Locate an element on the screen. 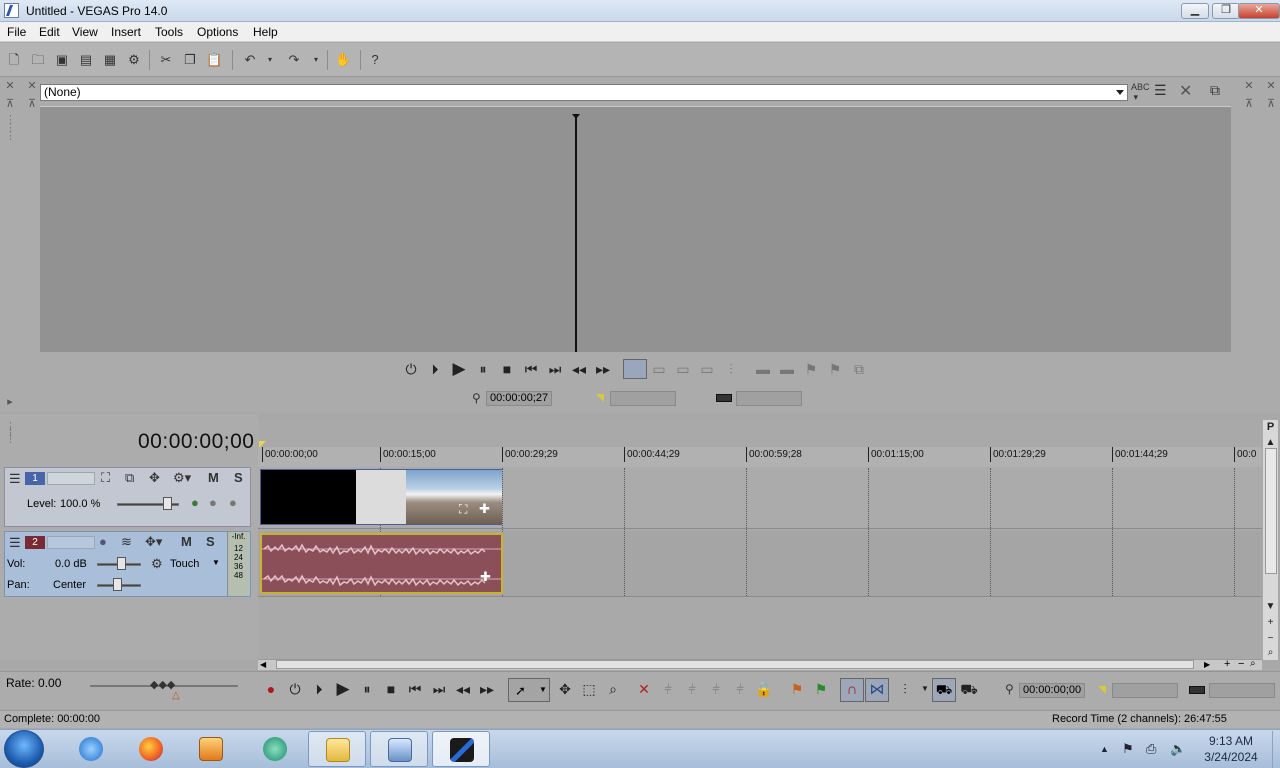  copy-icon: ❐ is located at coordinates (190, 60).